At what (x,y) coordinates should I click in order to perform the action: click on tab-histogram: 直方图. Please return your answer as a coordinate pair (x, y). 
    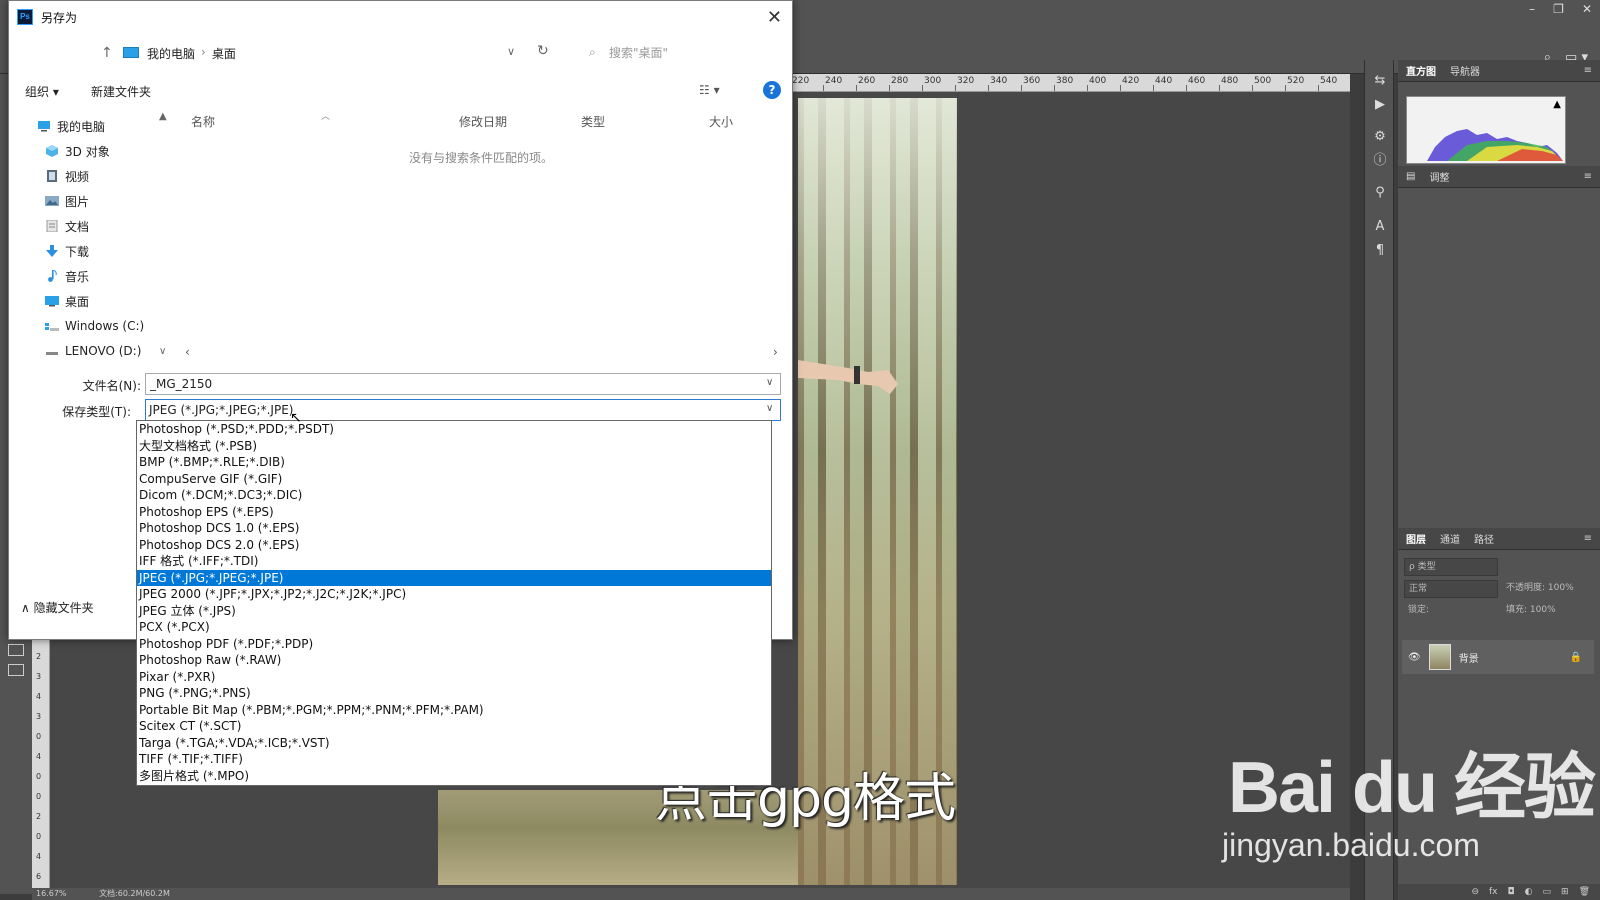
    Looking at the image, I should click on (1421, 70).